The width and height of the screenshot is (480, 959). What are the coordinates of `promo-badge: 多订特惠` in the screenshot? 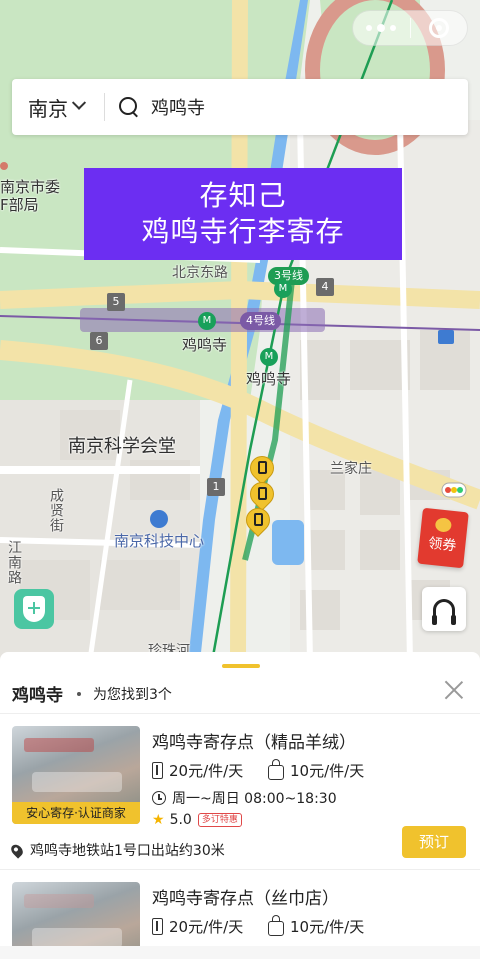 It's located at (219, 820).